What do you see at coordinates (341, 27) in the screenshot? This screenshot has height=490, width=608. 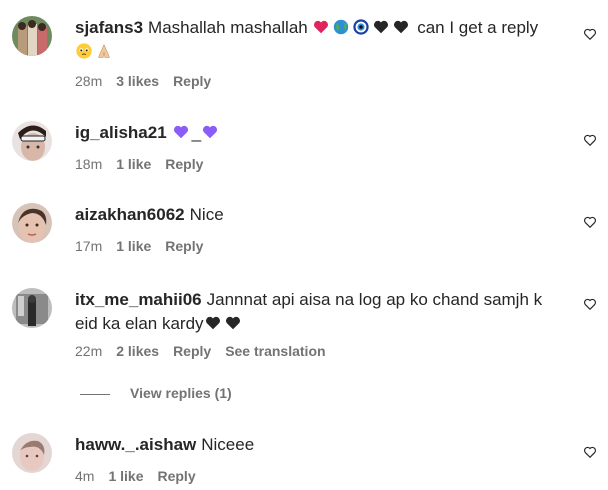 I see `globe-emoji` at bounding box center [341, 27].